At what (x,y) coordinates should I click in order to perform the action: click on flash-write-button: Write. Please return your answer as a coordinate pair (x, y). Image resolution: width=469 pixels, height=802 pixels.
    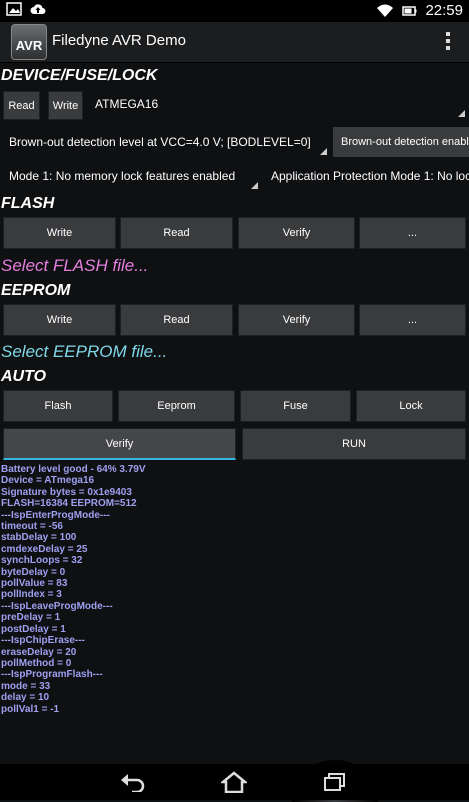
    Looking at the image, I should click on (59, 233).